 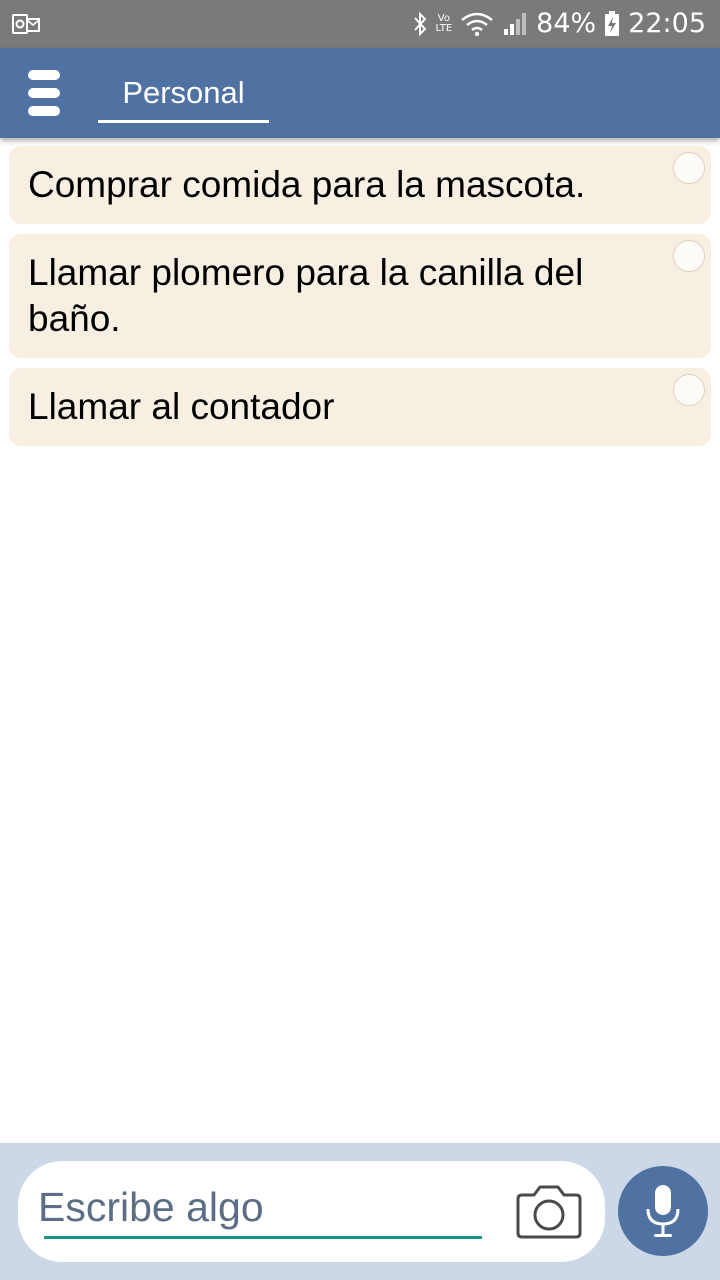 I want to click on task-text: Llamar plomero para la canilla del baño., so click(x=306, y=295).